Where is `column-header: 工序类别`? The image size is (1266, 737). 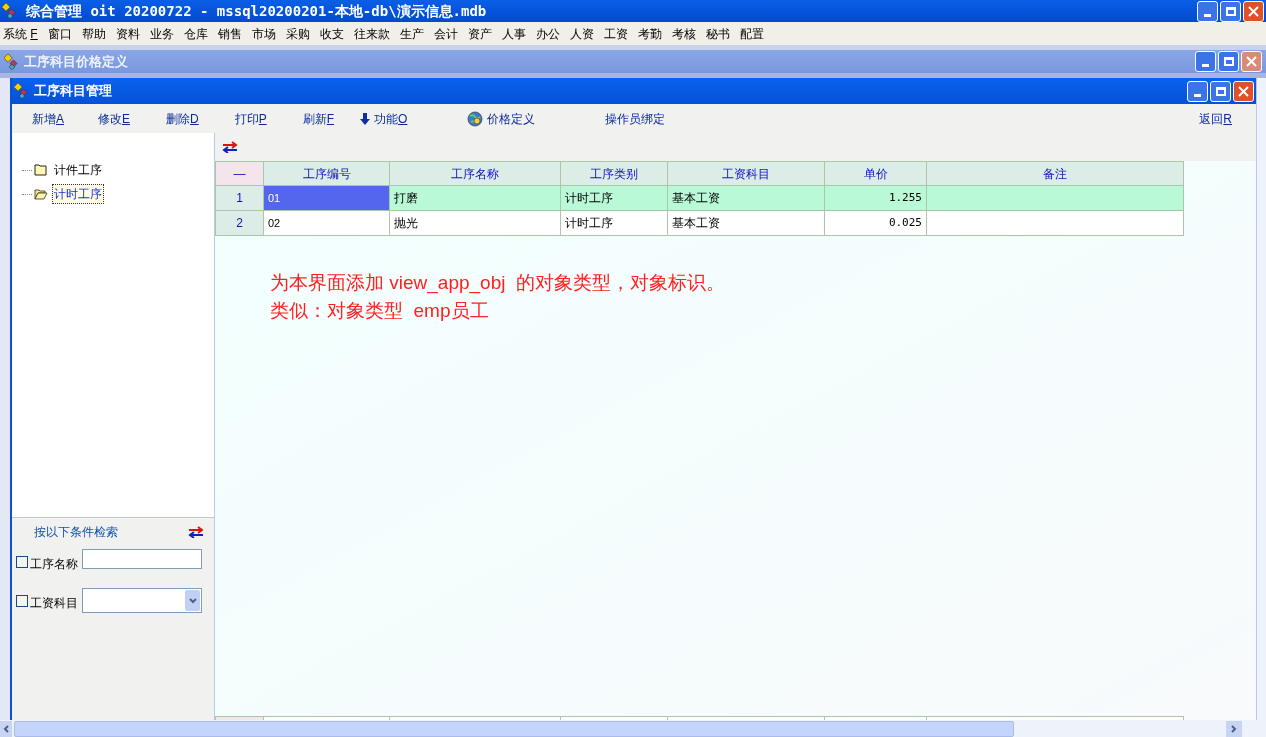
column-header: 工序类别 is located at coordinates (614, 174).